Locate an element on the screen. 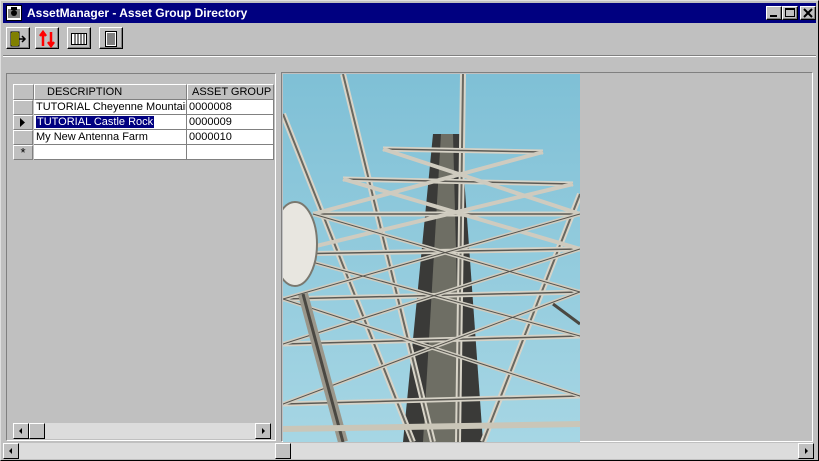 The image size is (819, 461). table-row-asset-group: 0000010 is located at coordinates (230, 137).